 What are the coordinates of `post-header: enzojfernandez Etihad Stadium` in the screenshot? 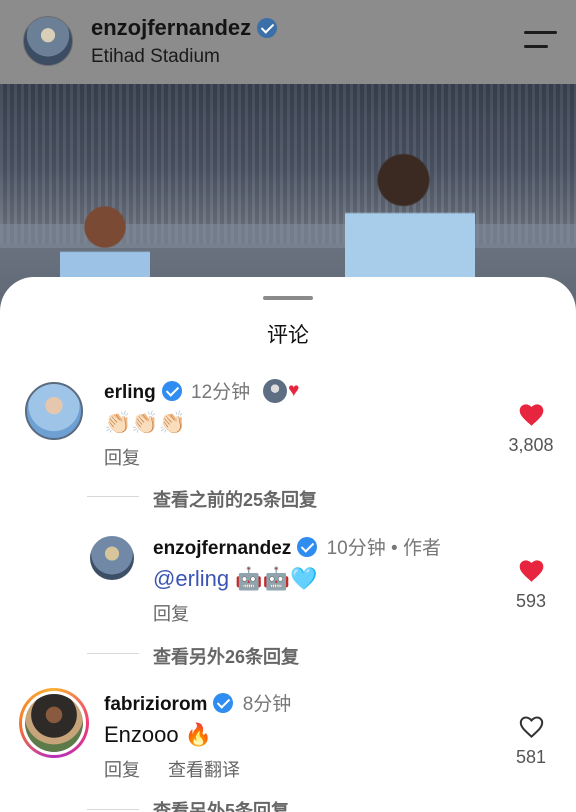 It's located at (288, 42).